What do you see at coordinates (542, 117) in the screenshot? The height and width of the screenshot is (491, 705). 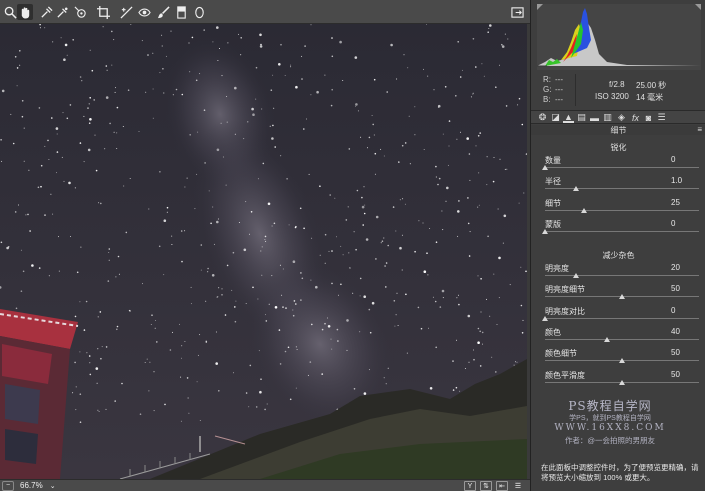 I see `basic-tab-icon: ❂` at bounding box center [542, 117].